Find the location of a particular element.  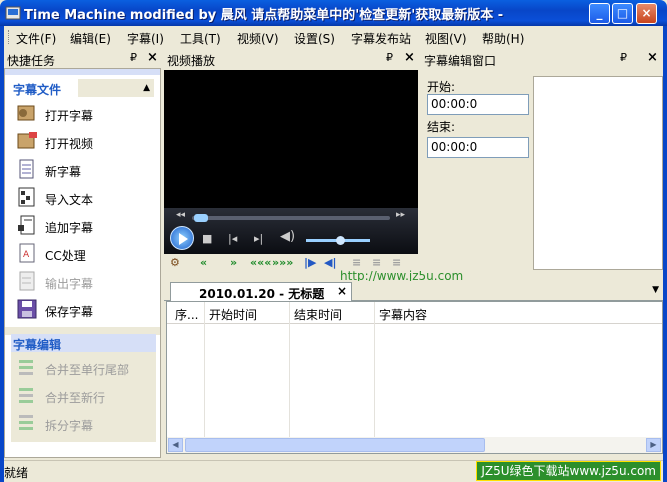

start-time-input: 00:00:0 is located at coordinates (478, 104).